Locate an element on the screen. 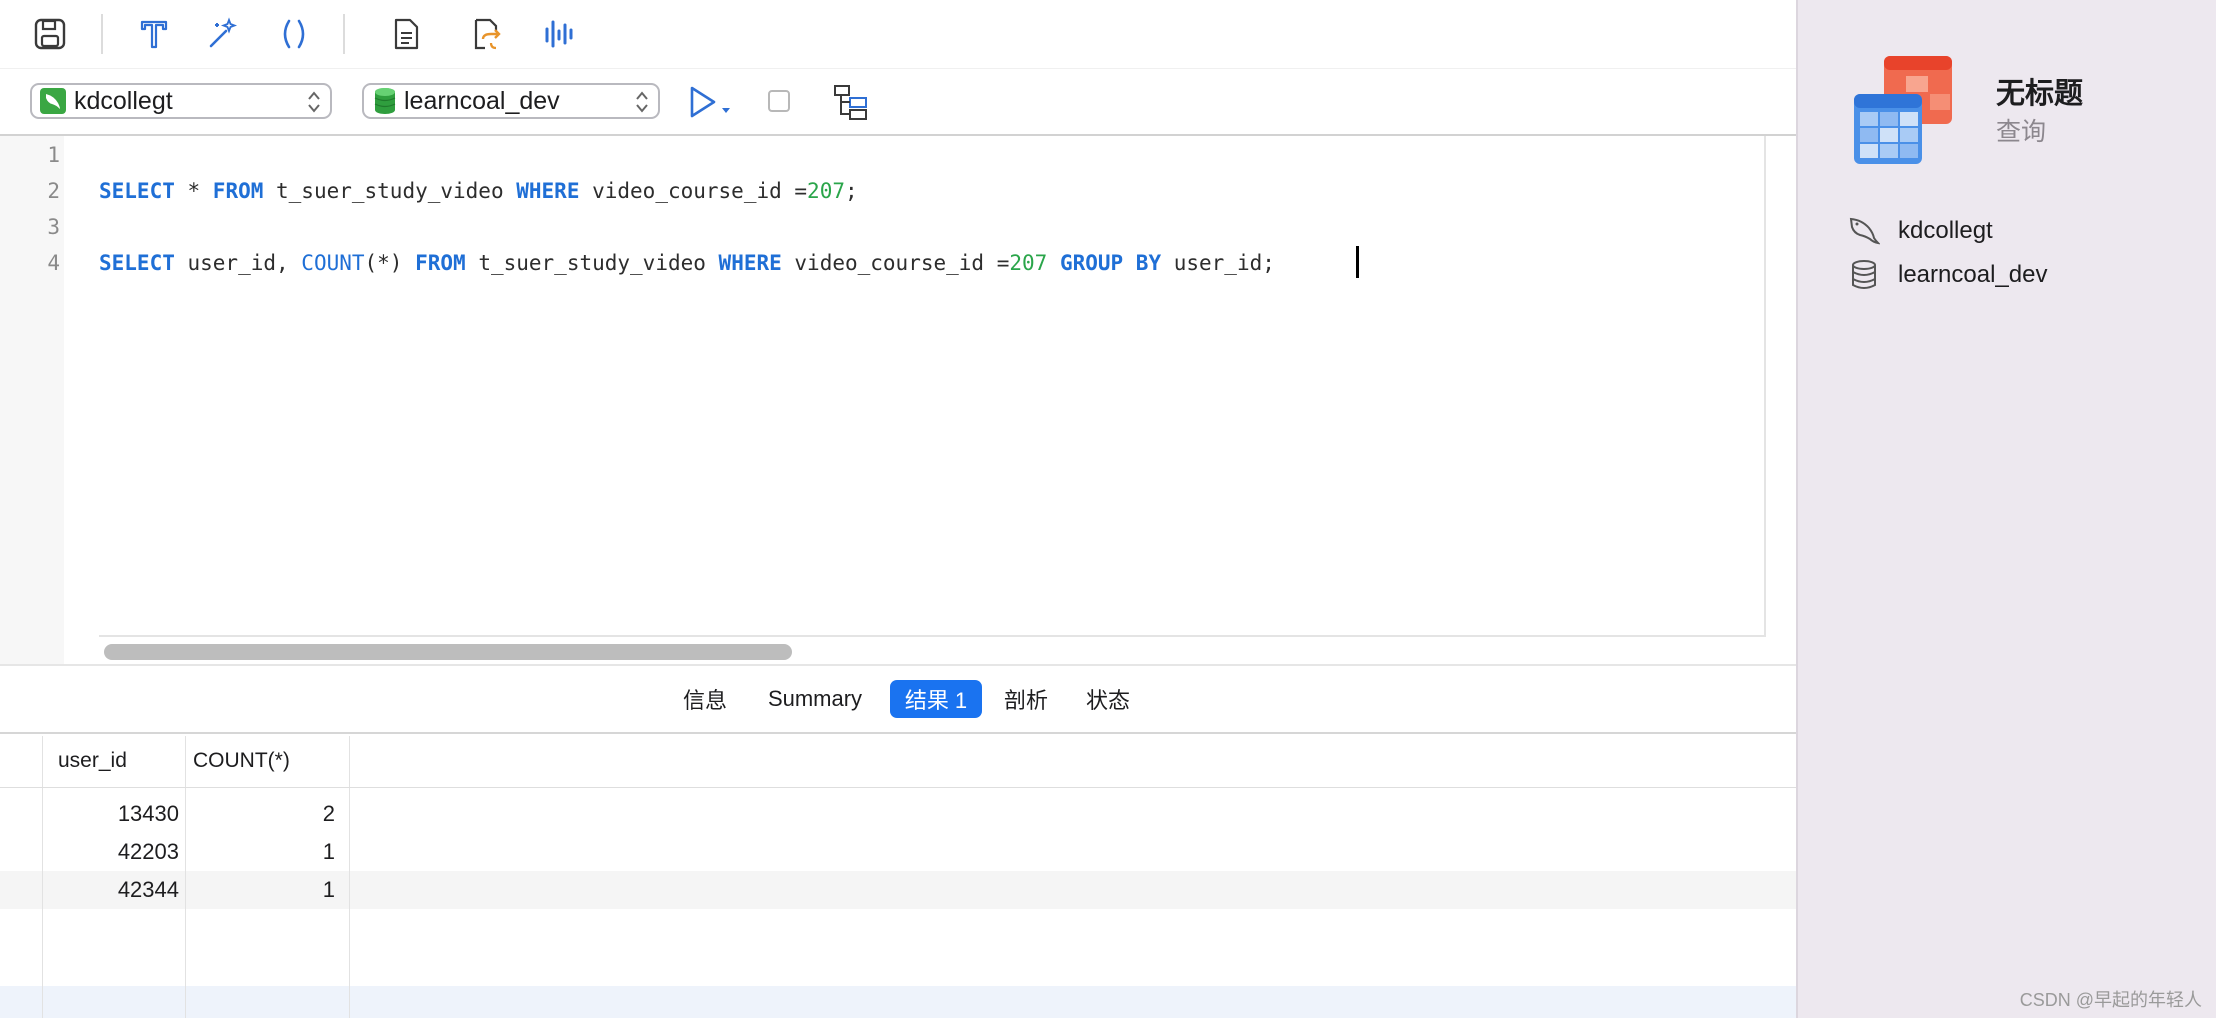  watermark: CSDN @早起的年轻人 is located at coordinates (2110, 1000).